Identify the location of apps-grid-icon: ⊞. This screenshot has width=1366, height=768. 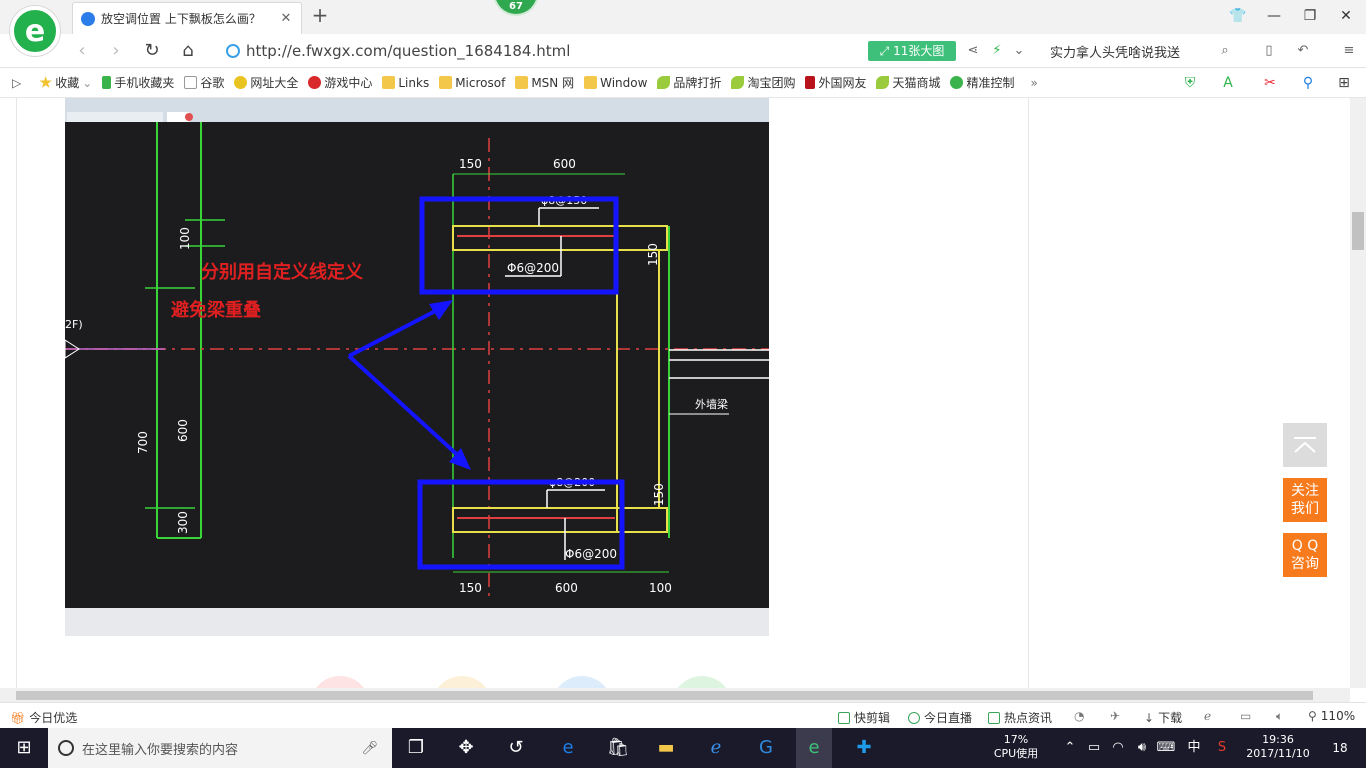
(1344, 83).